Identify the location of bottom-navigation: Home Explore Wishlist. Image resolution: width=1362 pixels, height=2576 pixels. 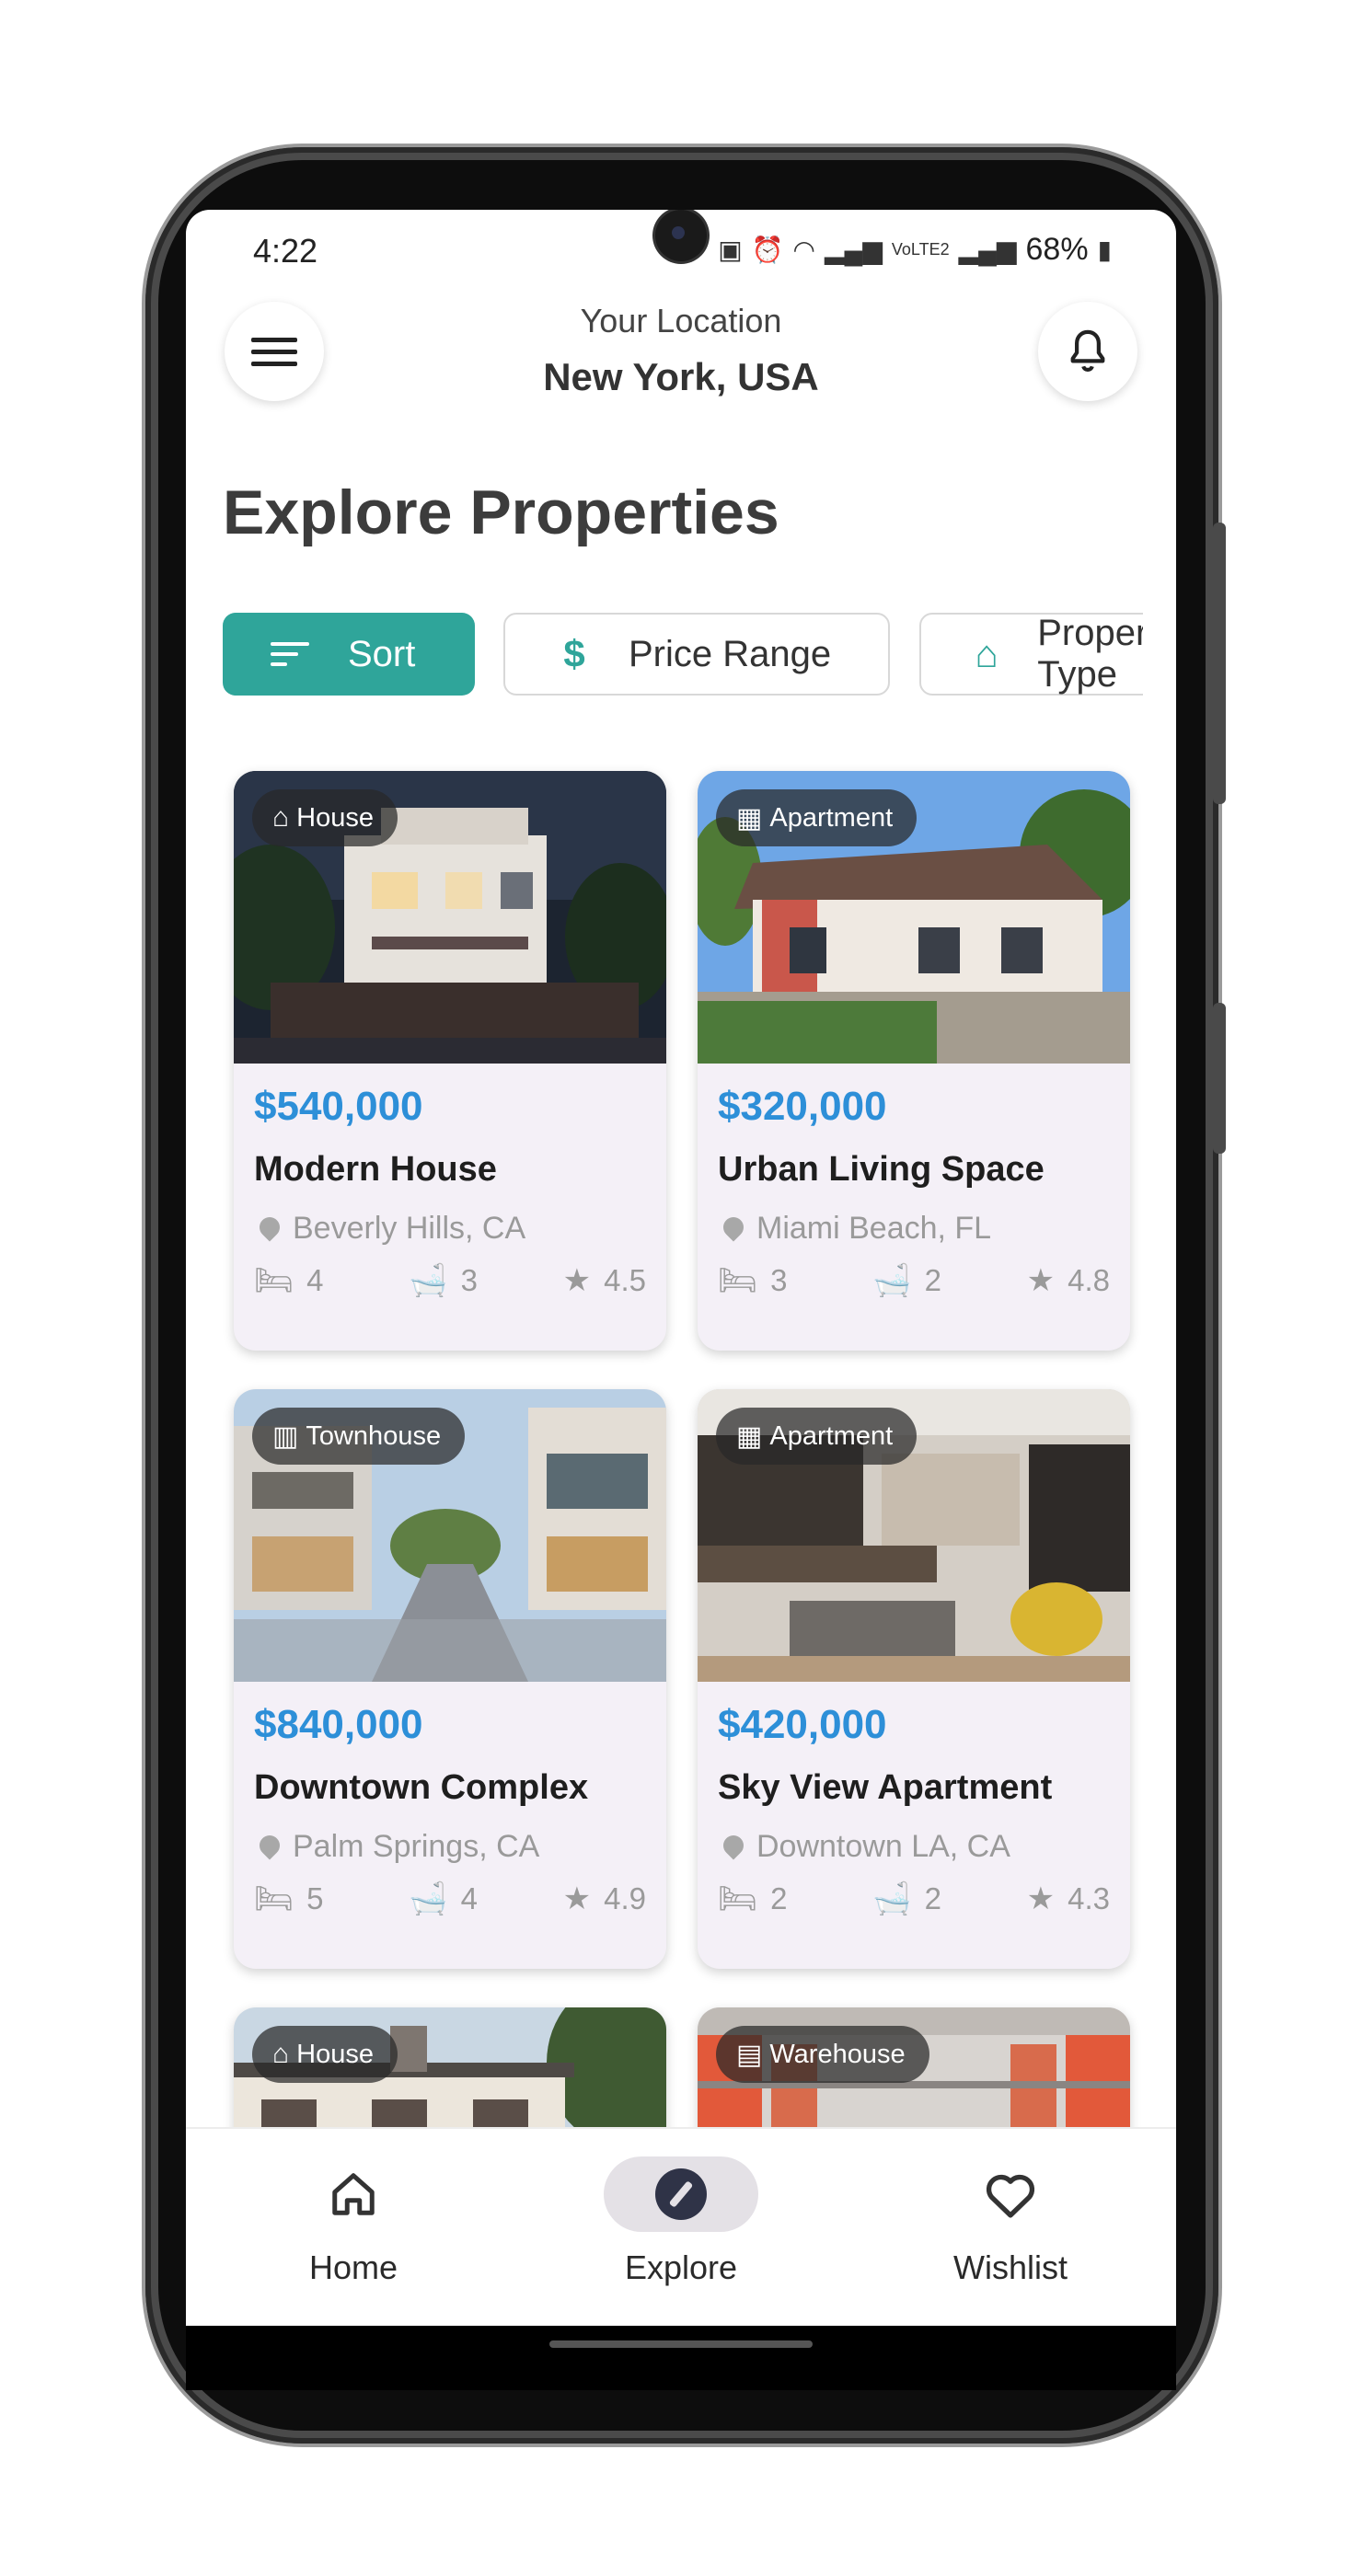
(681, 2226).